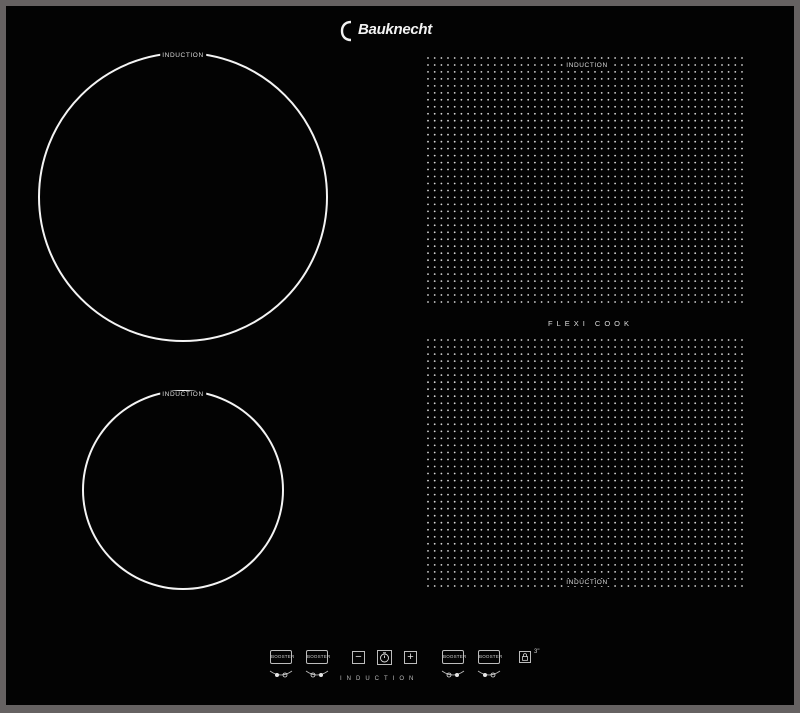 The height and width of the screenshot is (713, 800). Describe the element at coordinates (537, 652) in the screenshot. I see `lock-hold-seconds: 3"` at that location.